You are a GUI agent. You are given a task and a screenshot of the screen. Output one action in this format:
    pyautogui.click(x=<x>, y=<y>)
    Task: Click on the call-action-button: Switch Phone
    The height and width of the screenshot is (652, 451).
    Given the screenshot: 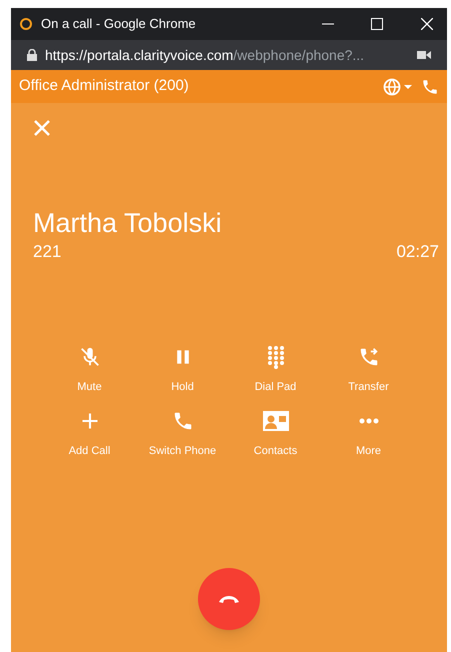 What is the action you would take?
    pyautogui.click(x=182, y=434)
    